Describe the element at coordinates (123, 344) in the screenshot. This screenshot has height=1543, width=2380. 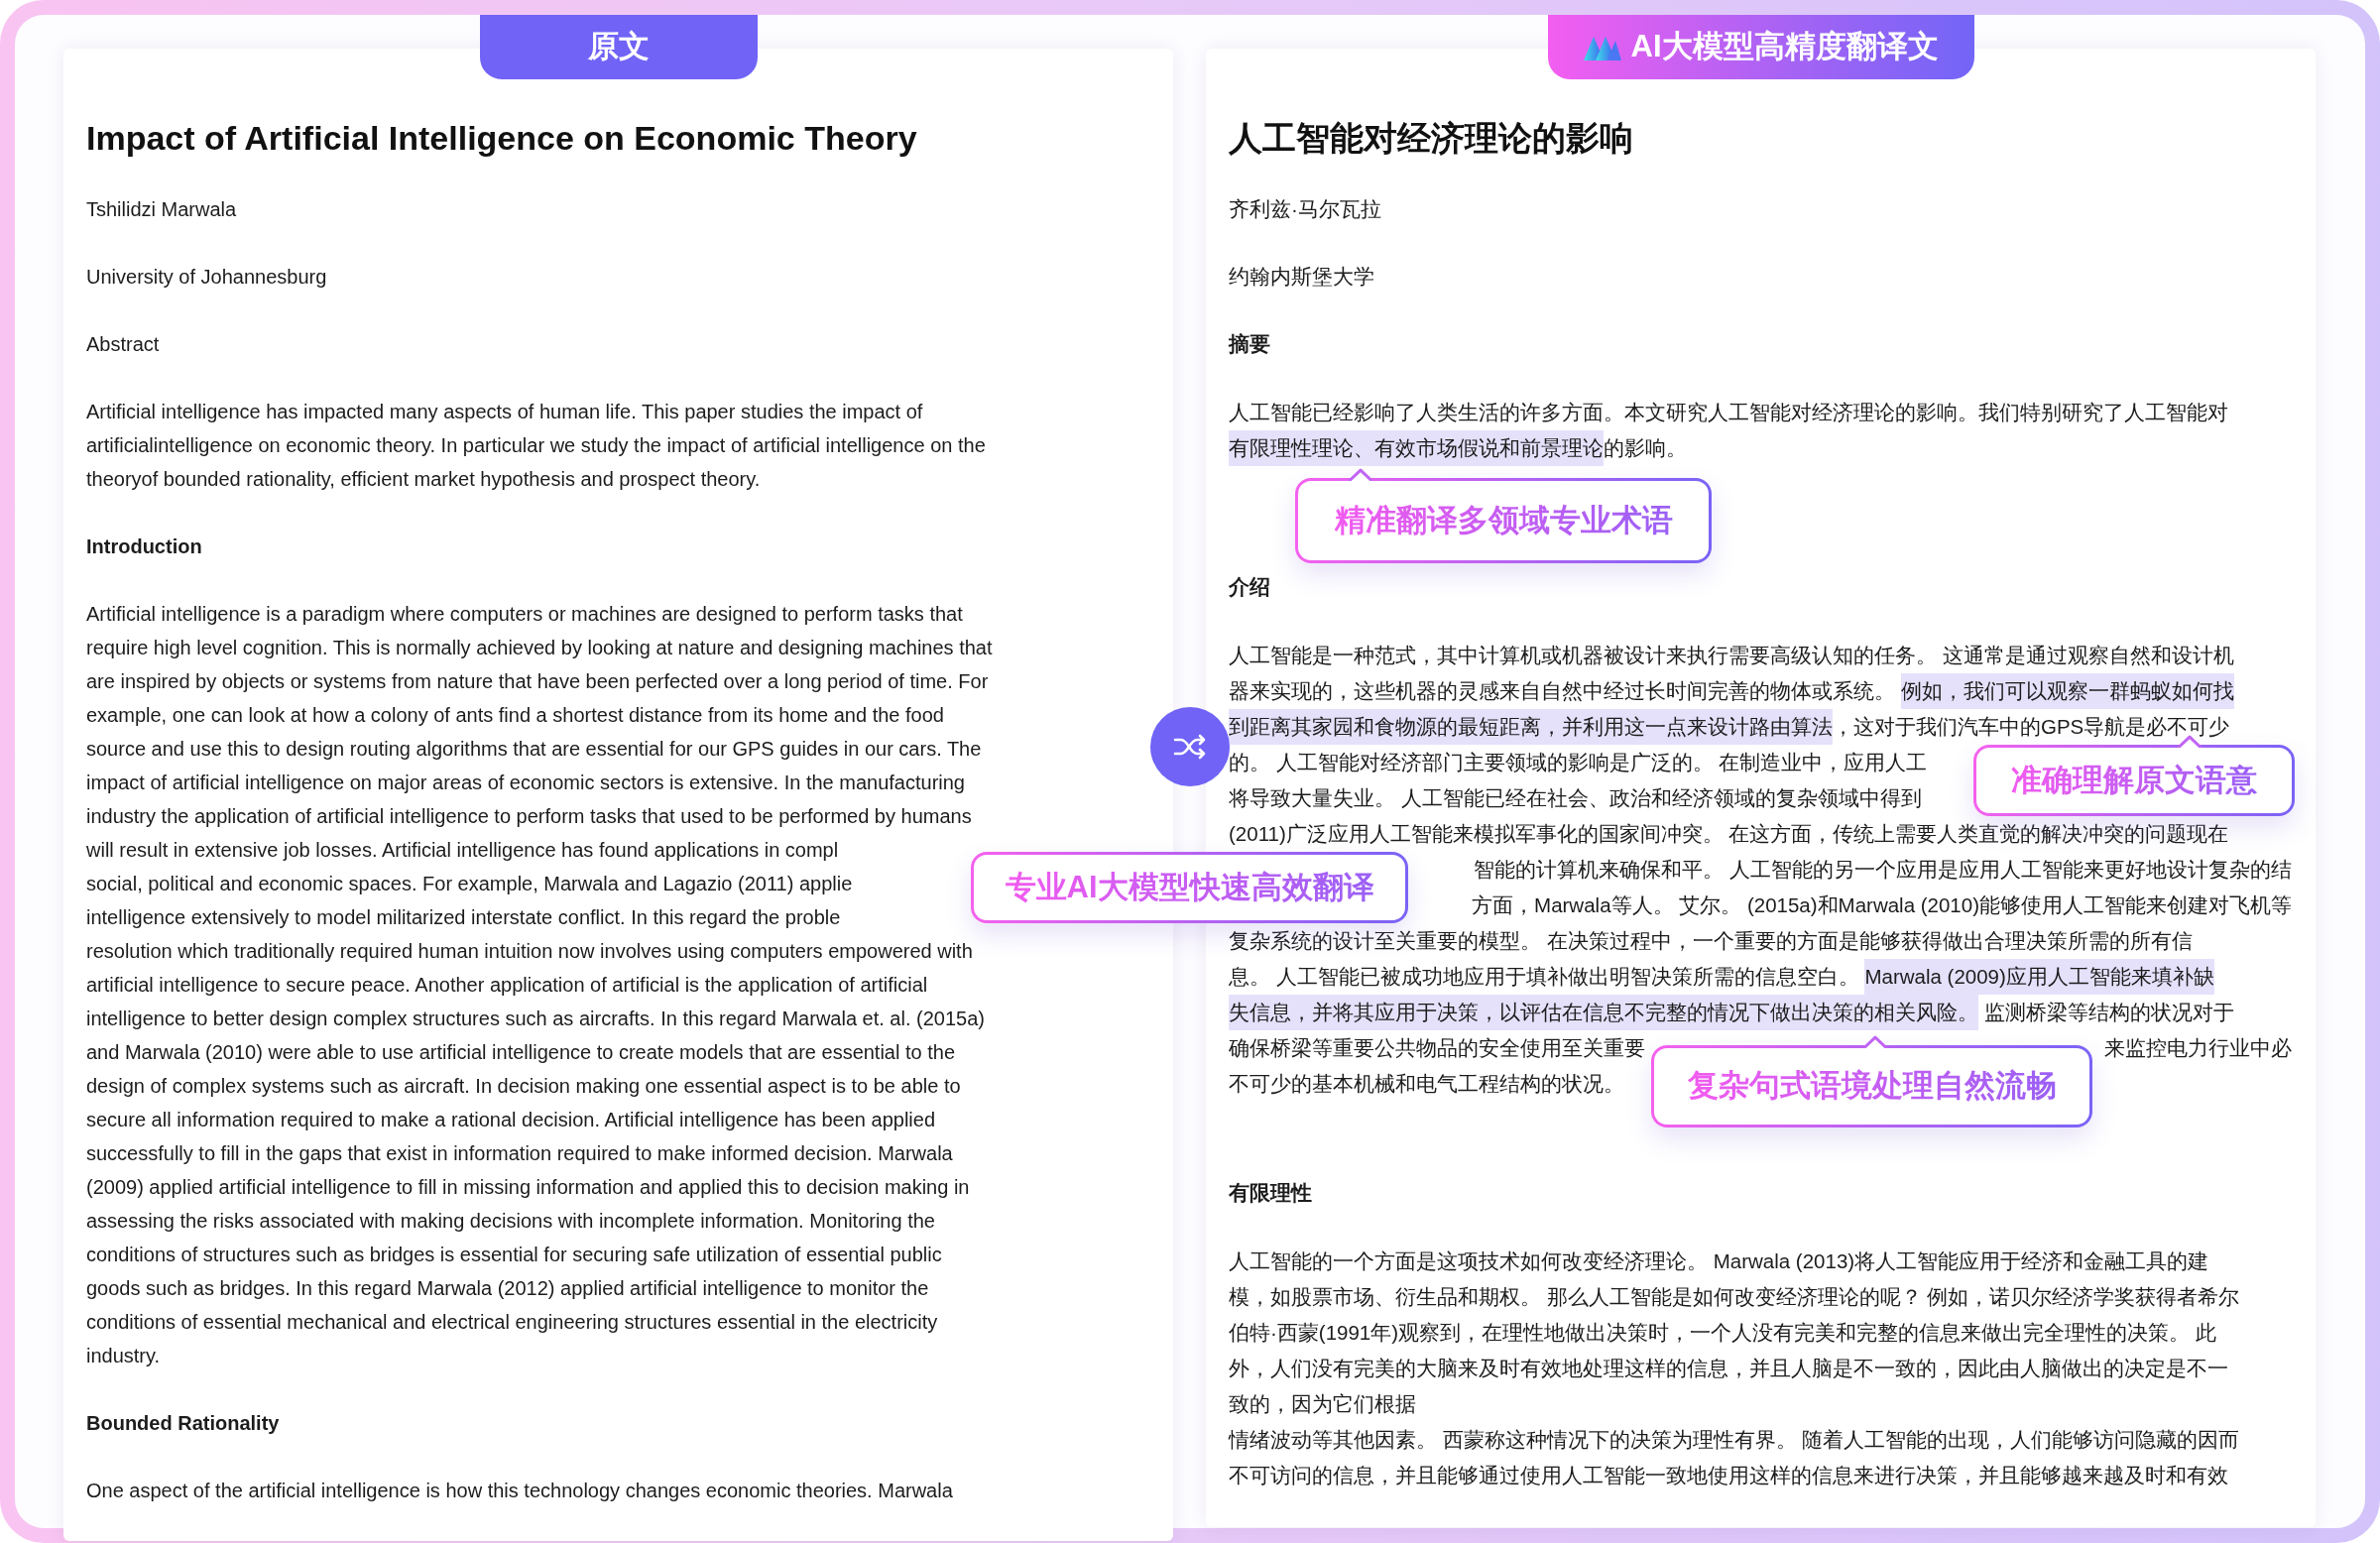
I see `text-line: Abstract` at that location.